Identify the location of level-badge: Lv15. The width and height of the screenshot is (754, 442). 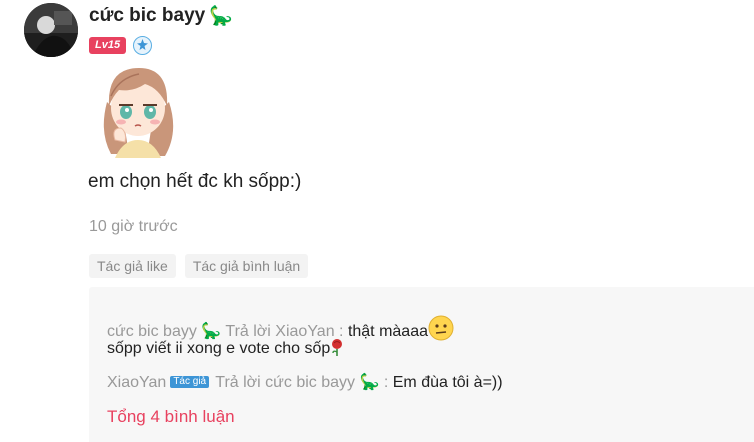
(108, 45).